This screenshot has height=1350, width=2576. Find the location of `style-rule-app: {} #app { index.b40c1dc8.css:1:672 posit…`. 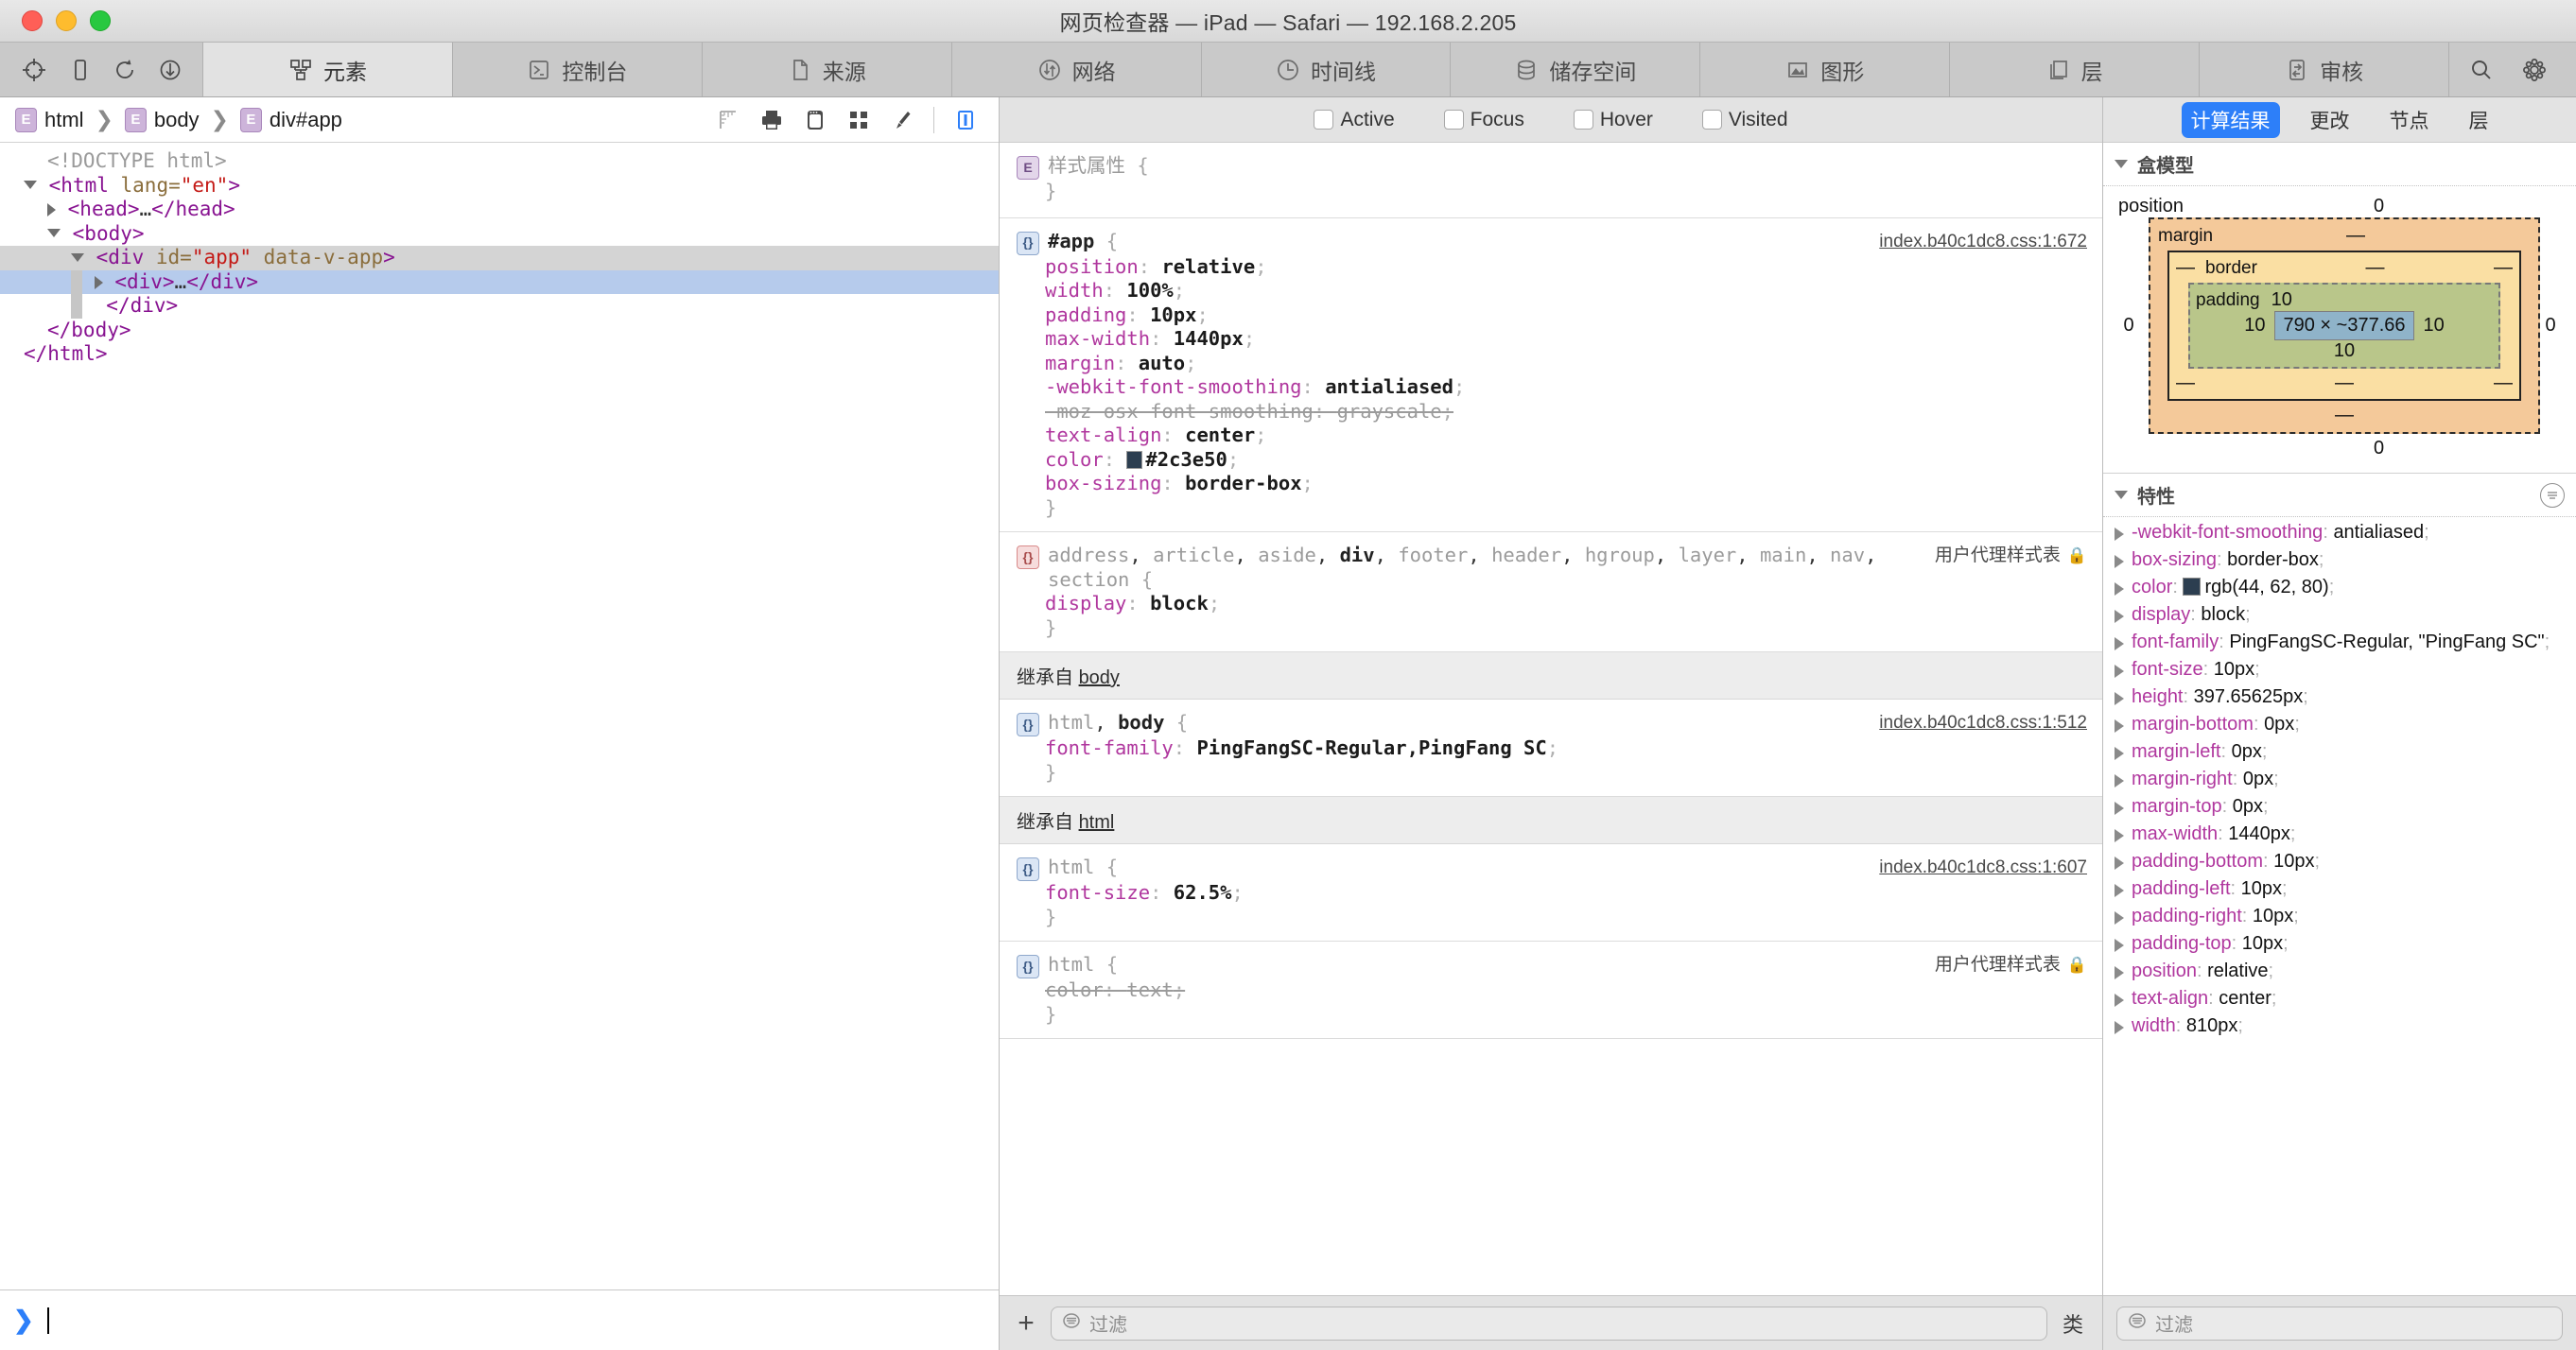

style-rule-app: {} #app { index.b40c1dc8.css:1:672 posit… is located at coordinates (1551, 375).